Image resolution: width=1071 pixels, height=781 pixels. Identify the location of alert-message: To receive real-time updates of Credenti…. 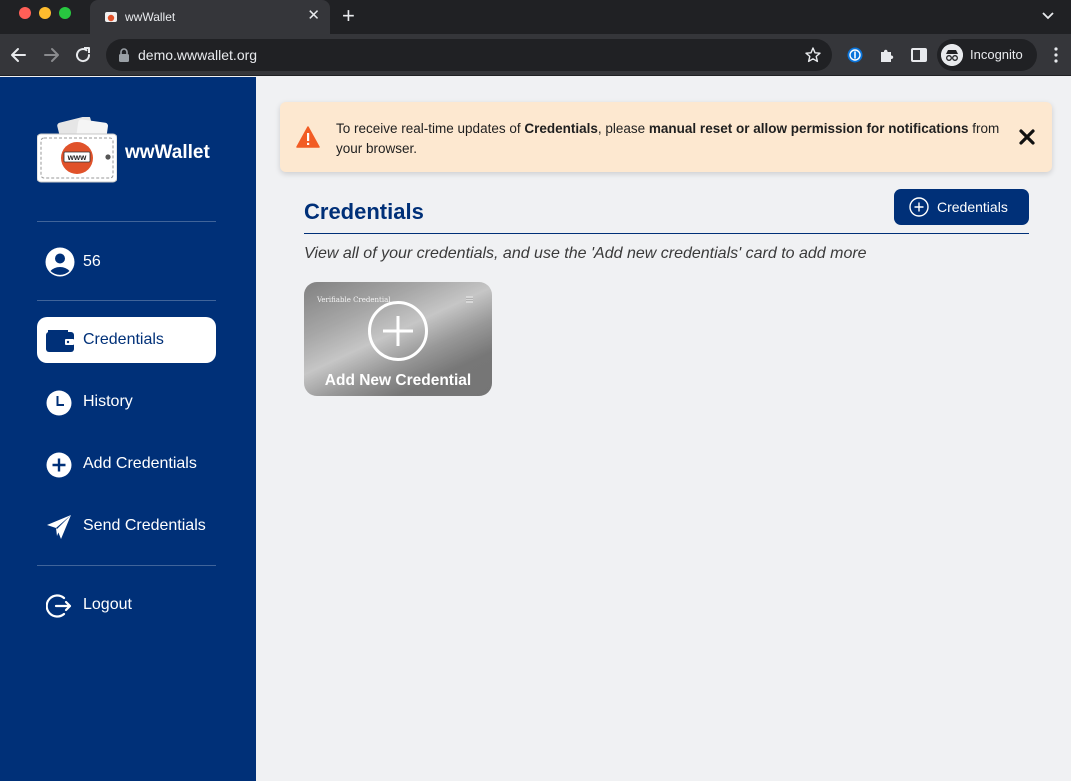
(676, 139).